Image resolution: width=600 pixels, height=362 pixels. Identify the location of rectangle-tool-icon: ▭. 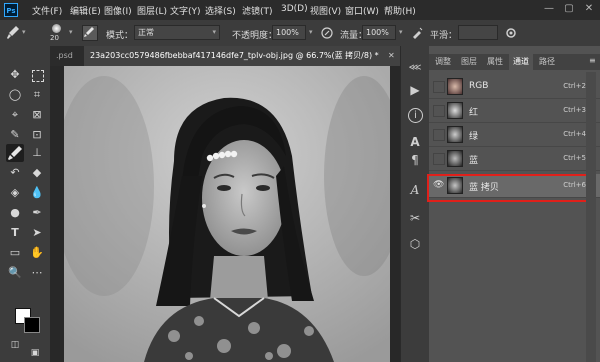
(15, 253).